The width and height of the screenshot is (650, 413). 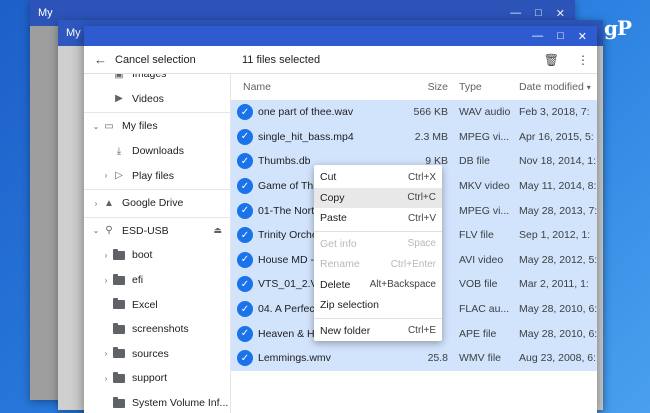 What do you see at coordinates (478, 284) in the screenshot?
I see `file-type: VOB file` at bounding box center [478, 284].